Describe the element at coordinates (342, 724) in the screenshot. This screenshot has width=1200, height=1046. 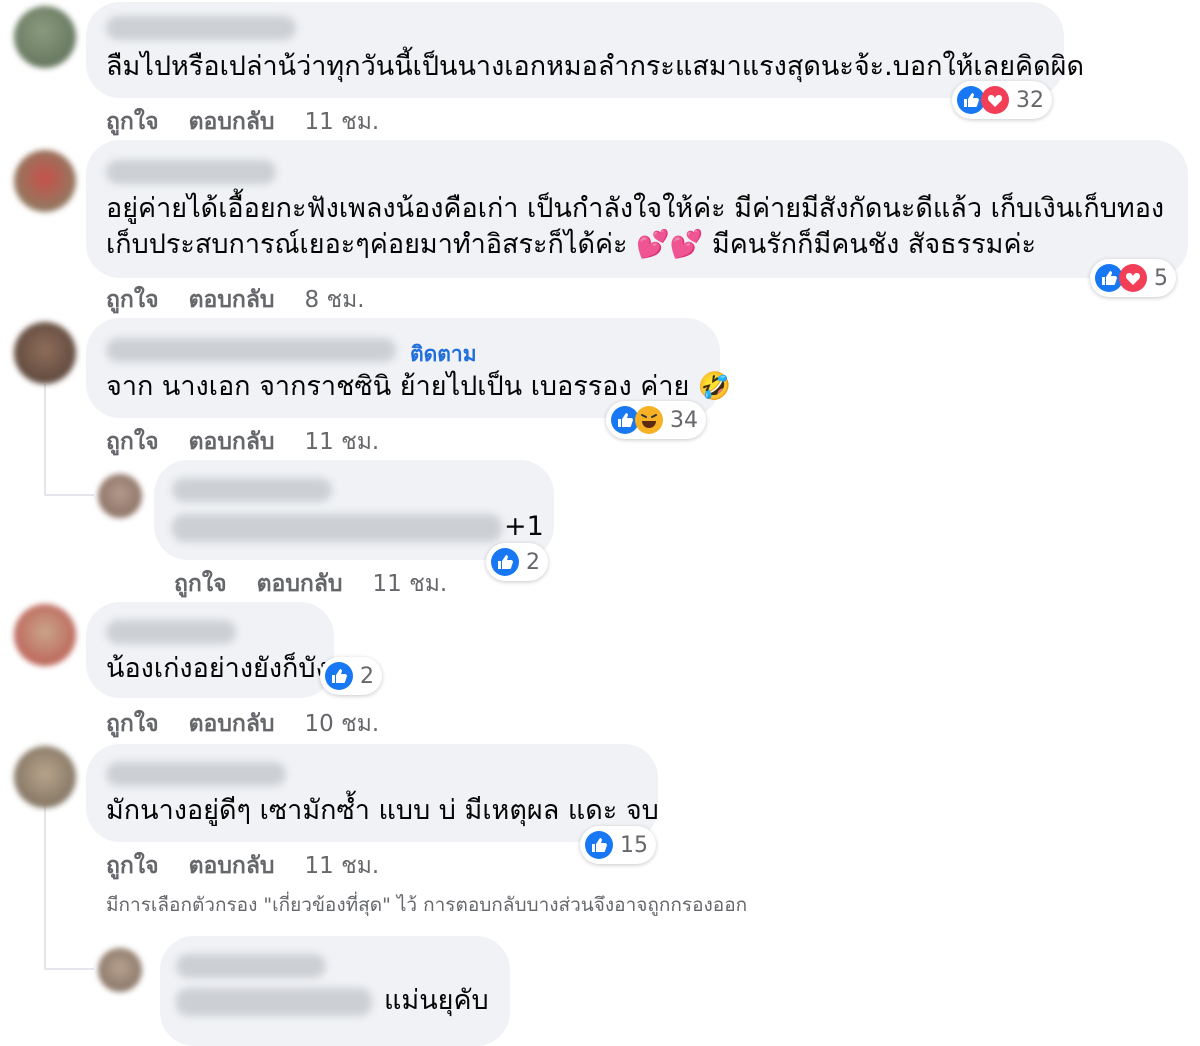
I see `timestamp: 10 ชม.` at that location.